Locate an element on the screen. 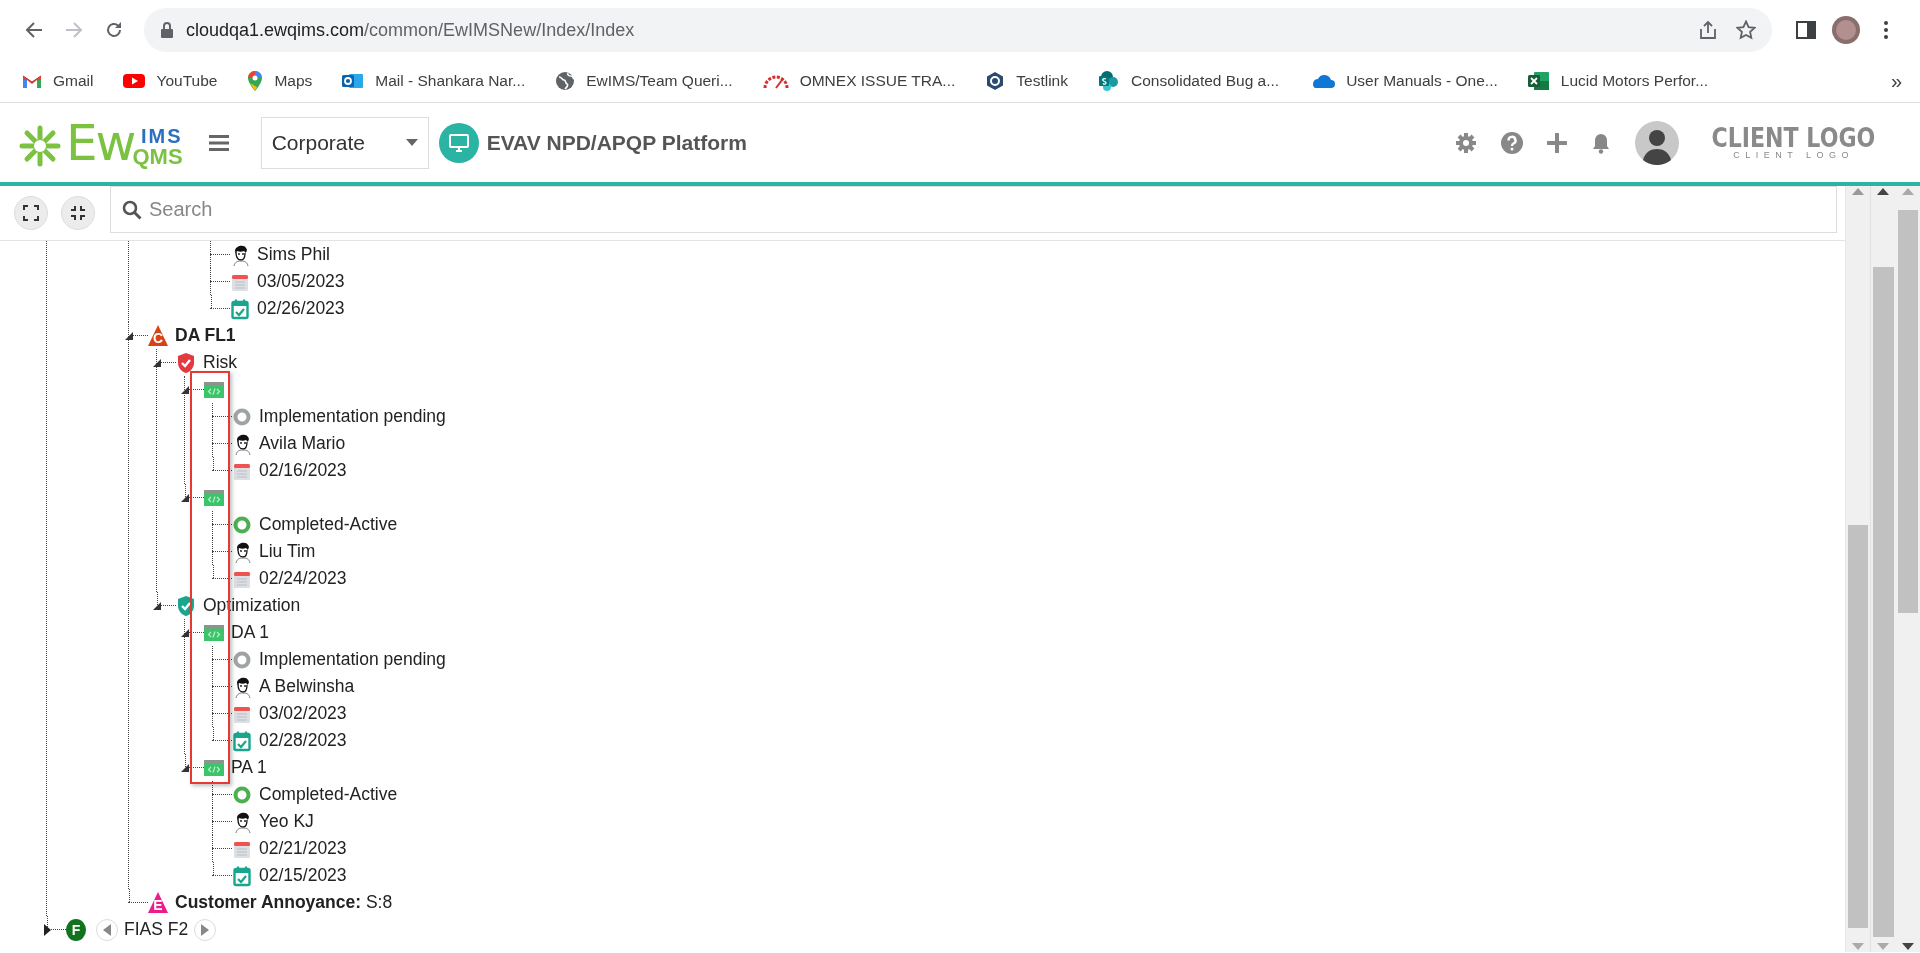 This screenshot has height=953, width=1920. profile-avatar is located at coordinates (1846, 30).